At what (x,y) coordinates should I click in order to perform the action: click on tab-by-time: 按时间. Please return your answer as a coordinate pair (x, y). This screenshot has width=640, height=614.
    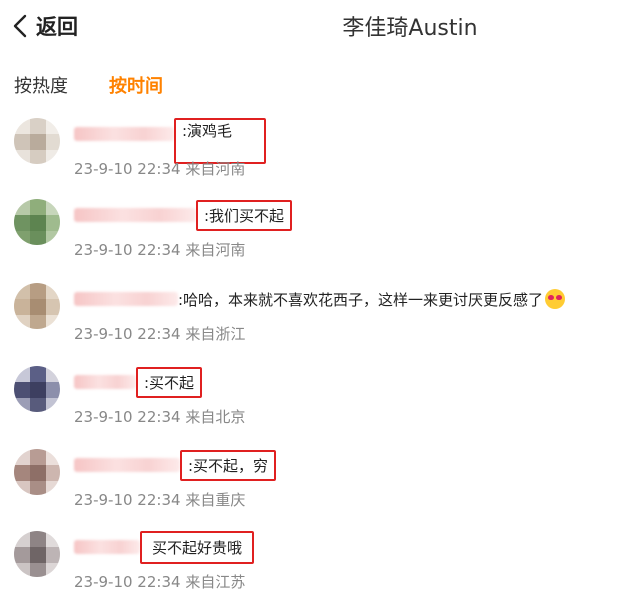
    Looking at the image, I should click on (136, 85).